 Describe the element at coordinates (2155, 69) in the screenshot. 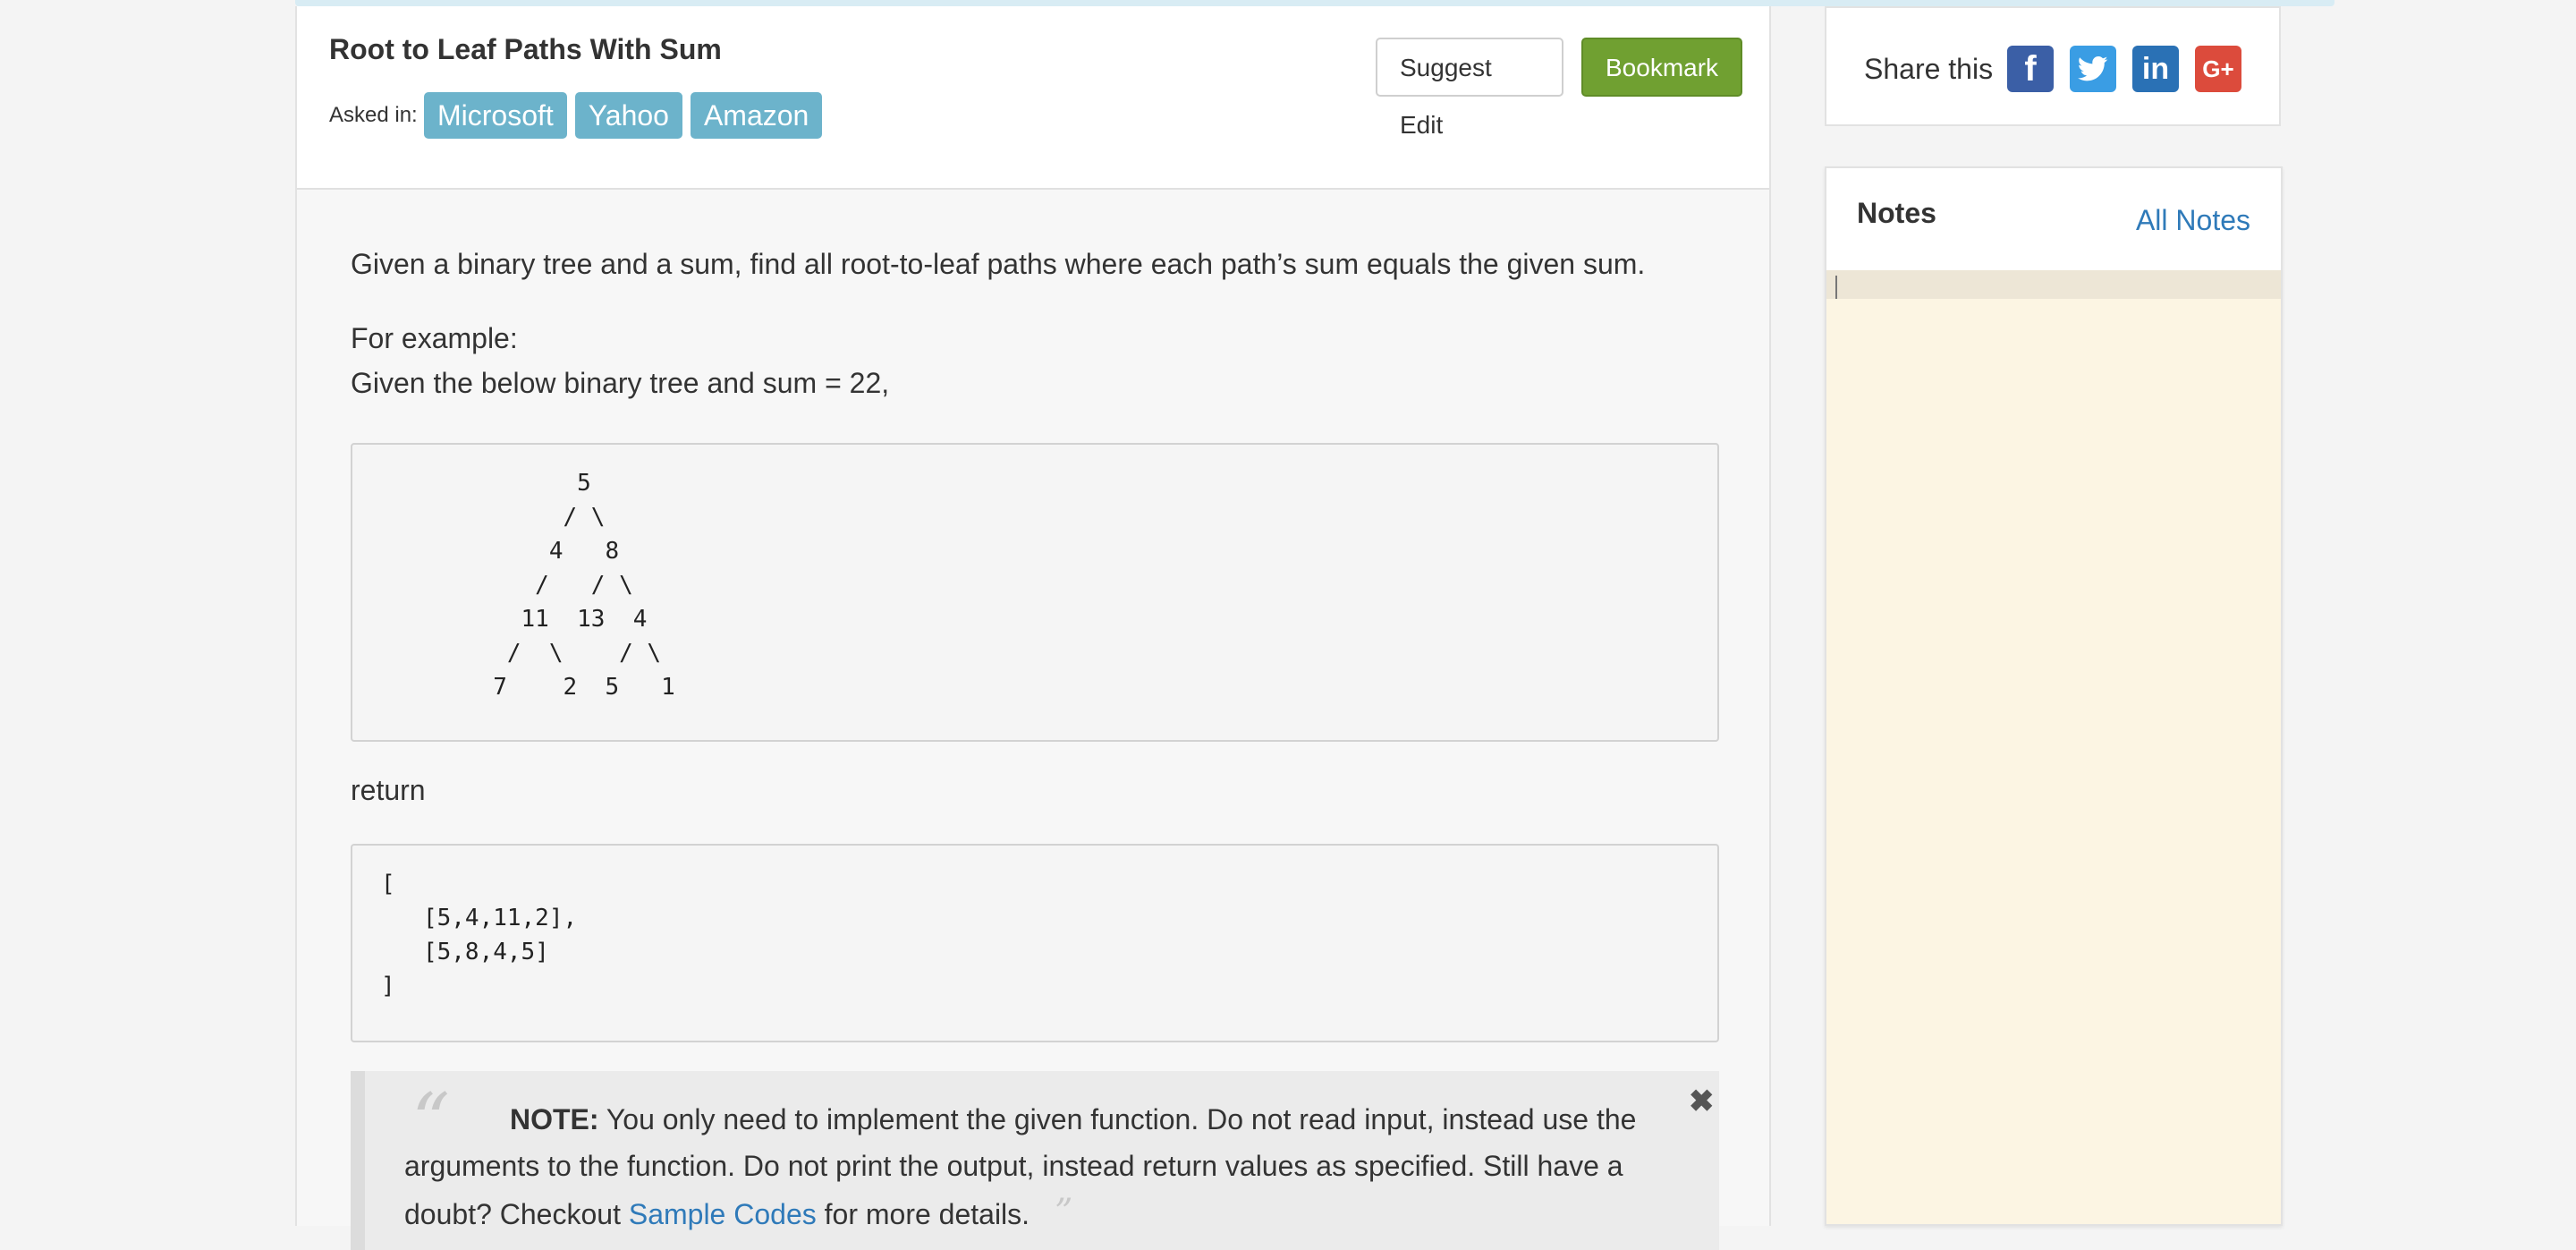

I see `linkedin-icon: in` at that location.